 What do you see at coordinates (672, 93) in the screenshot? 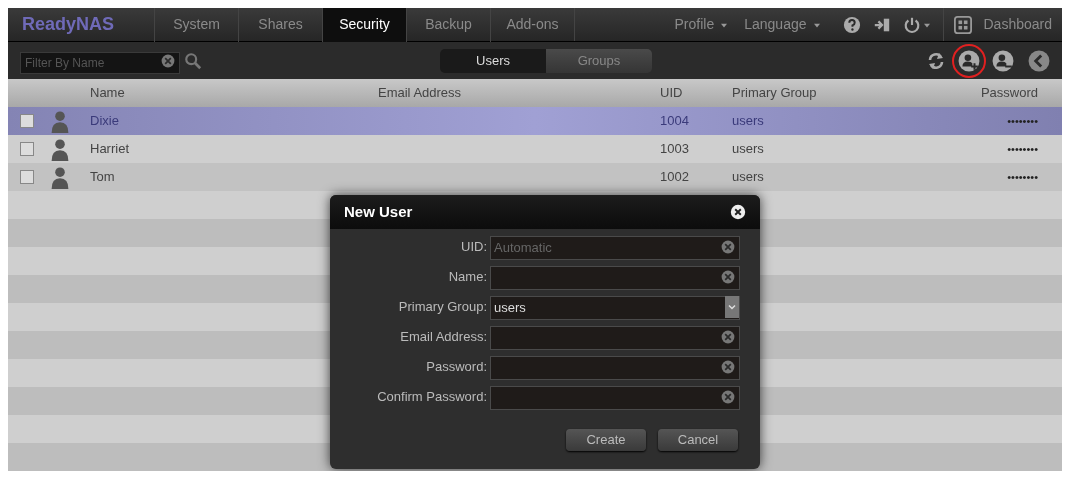
I see `column-header: UID` at bounding box center [672, 93].